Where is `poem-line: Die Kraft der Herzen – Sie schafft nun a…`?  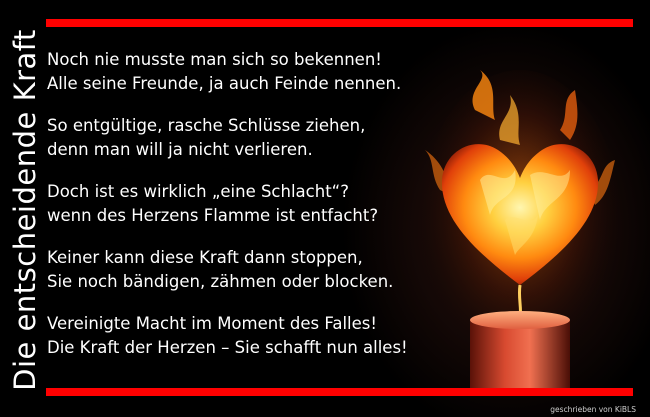 poem-line: Die Kraft der Herzen – Sie schafft nun a… is located at coordinates (227, 347).